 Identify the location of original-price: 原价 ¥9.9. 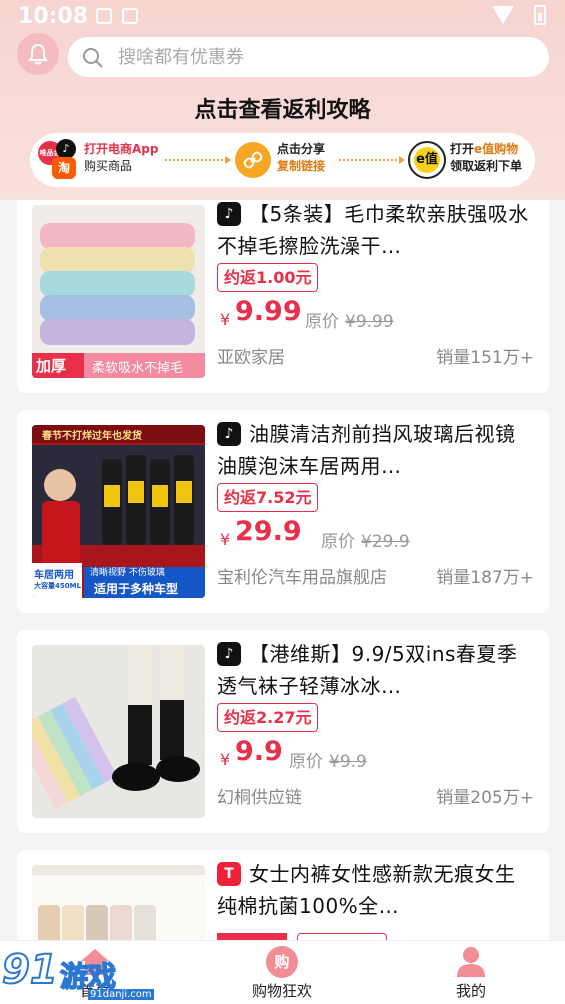
(328, 762).